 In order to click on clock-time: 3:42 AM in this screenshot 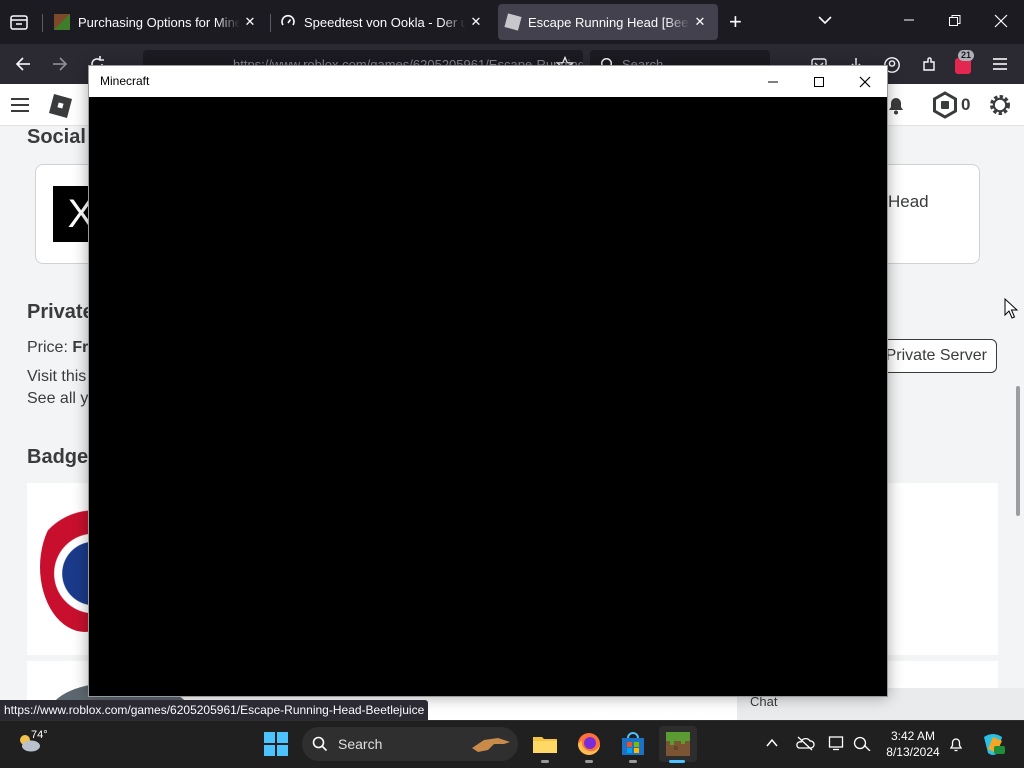, I will do `click(913, 736)`.